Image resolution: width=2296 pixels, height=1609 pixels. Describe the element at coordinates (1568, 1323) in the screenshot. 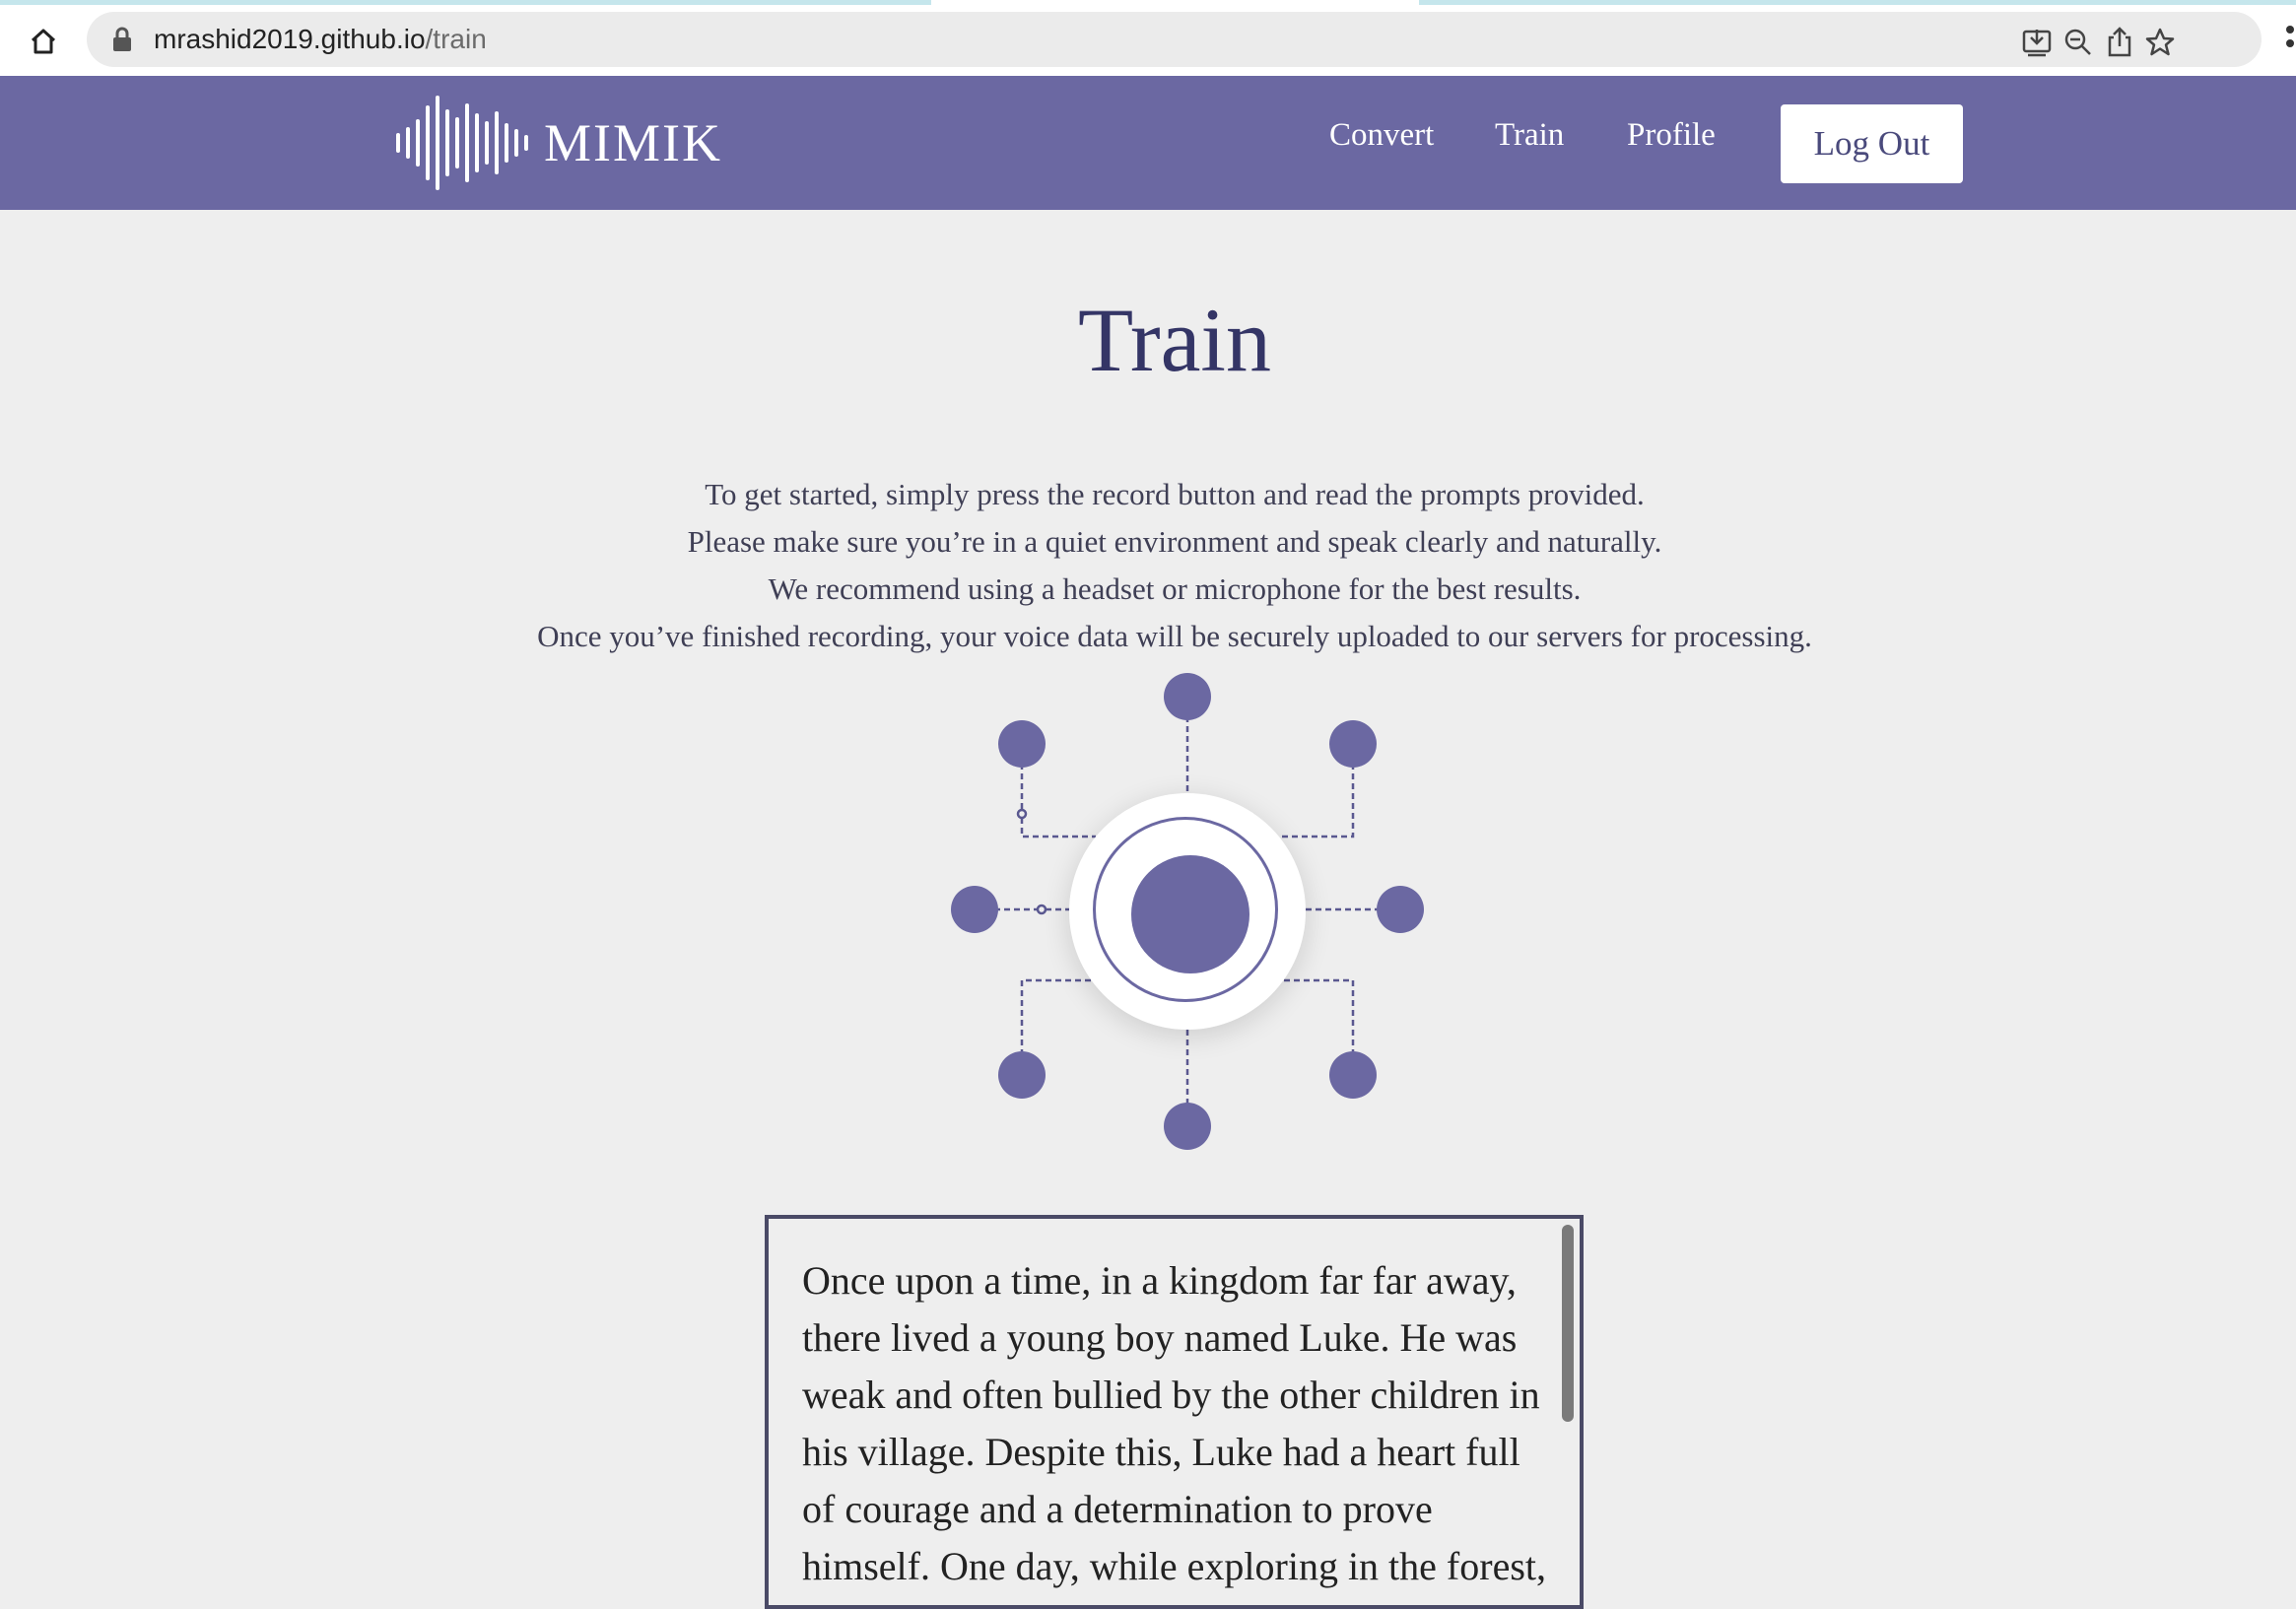

I see `prompt-scrollbar` at that location.